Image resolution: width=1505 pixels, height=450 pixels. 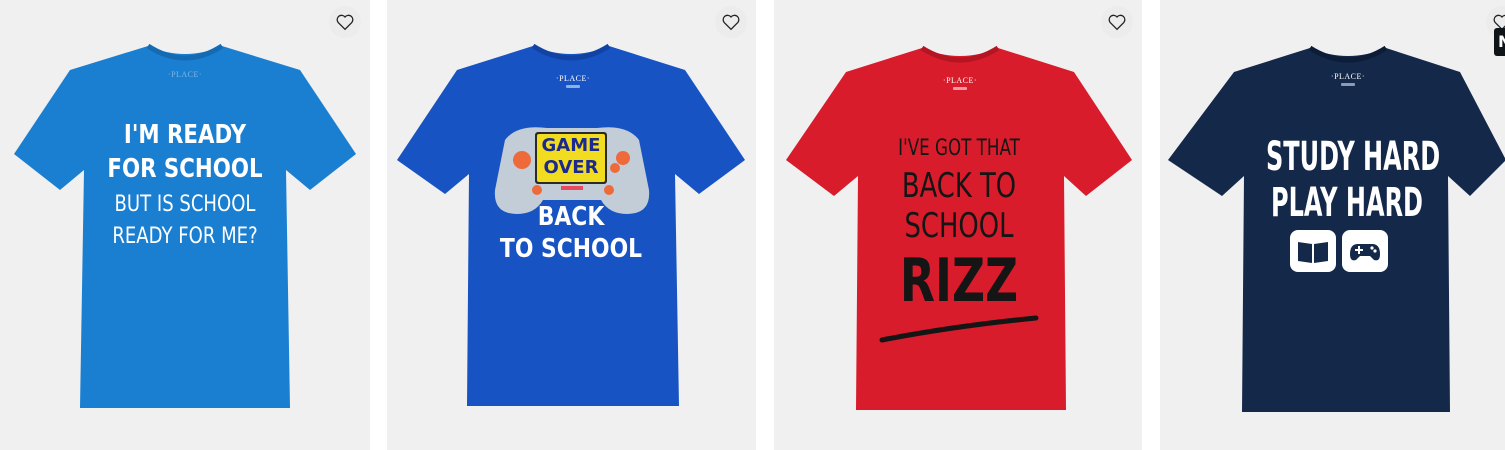 I want to click on controller-word-2: OVER, so click(x=571, y=167).